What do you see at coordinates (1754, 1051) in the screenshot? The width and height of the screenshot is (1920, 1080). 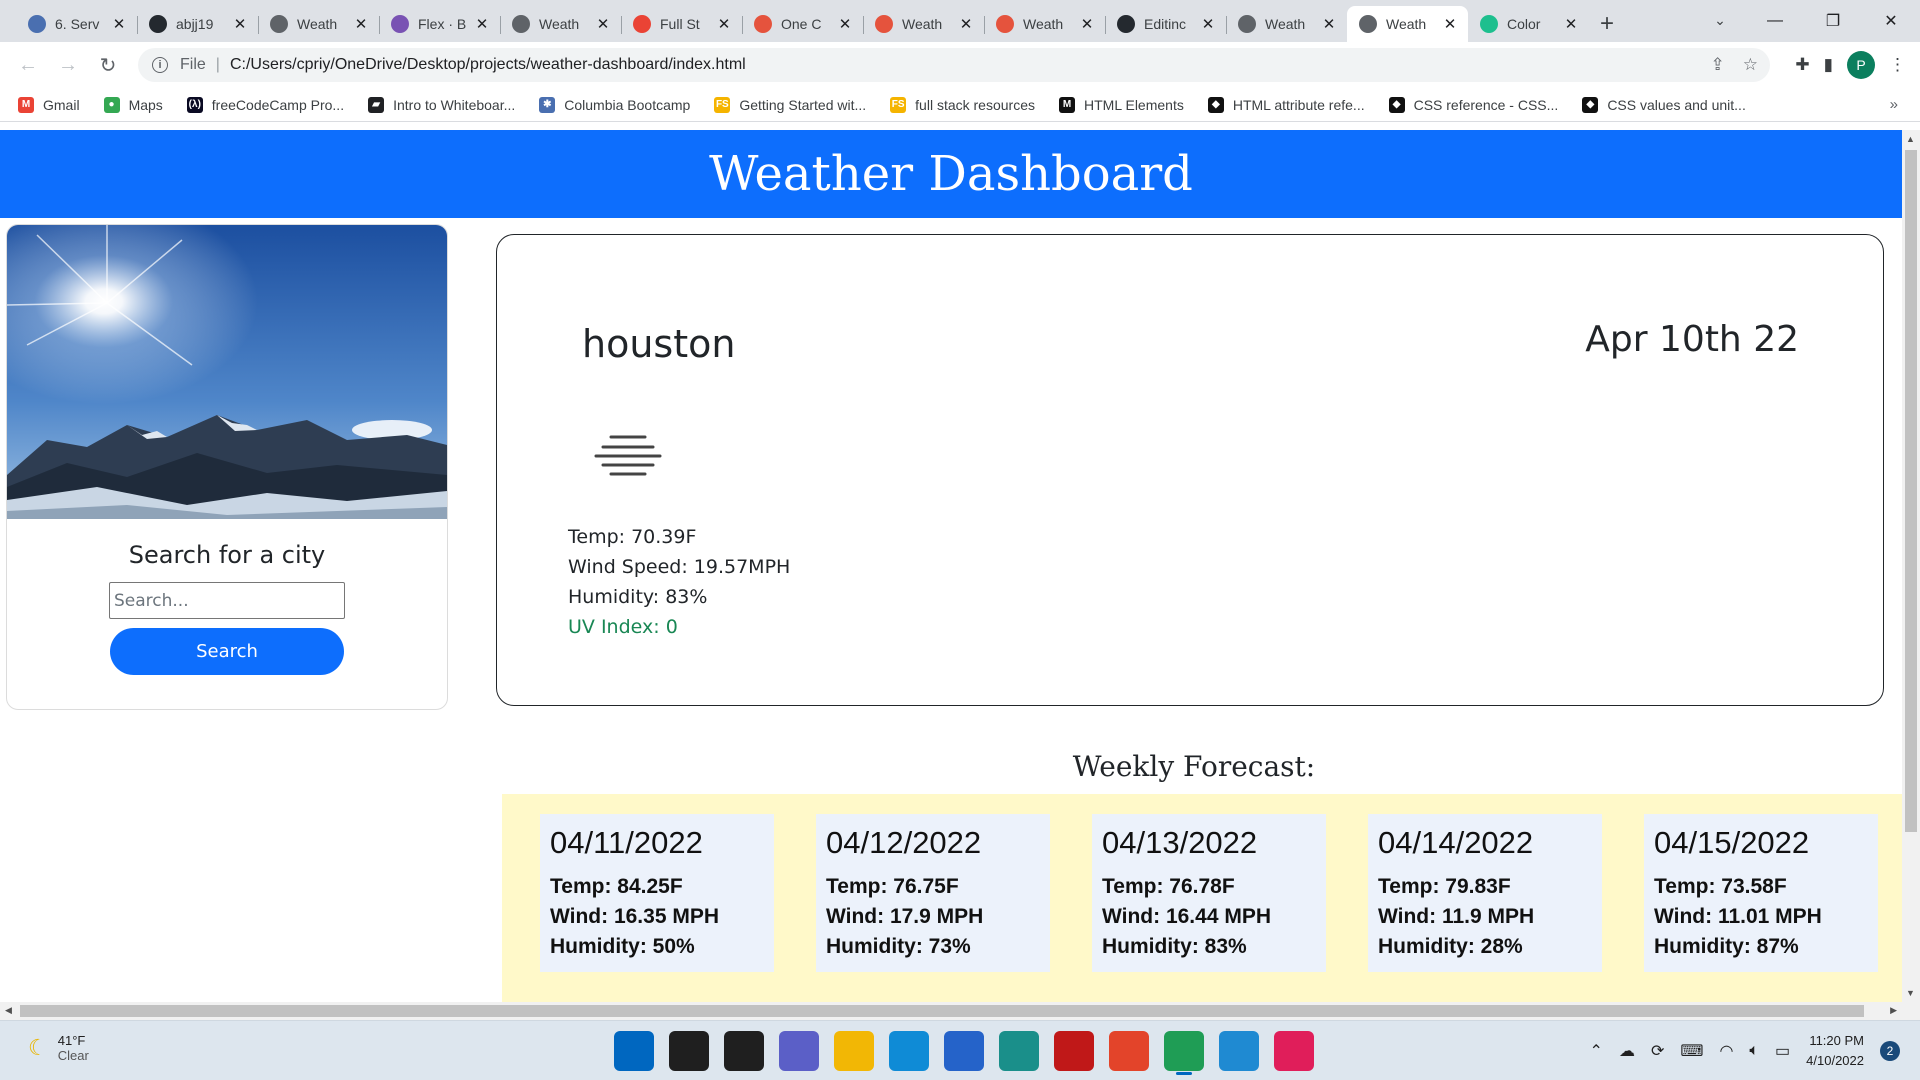 I see `volume-icon: 🔈︎` at bounding box center [1754, 1051].